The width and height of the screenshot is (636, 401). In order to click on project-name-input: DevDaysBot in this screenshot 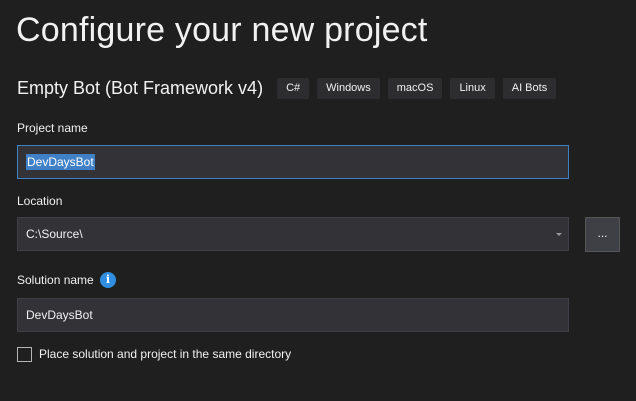, I will do `click(293, 162)`.